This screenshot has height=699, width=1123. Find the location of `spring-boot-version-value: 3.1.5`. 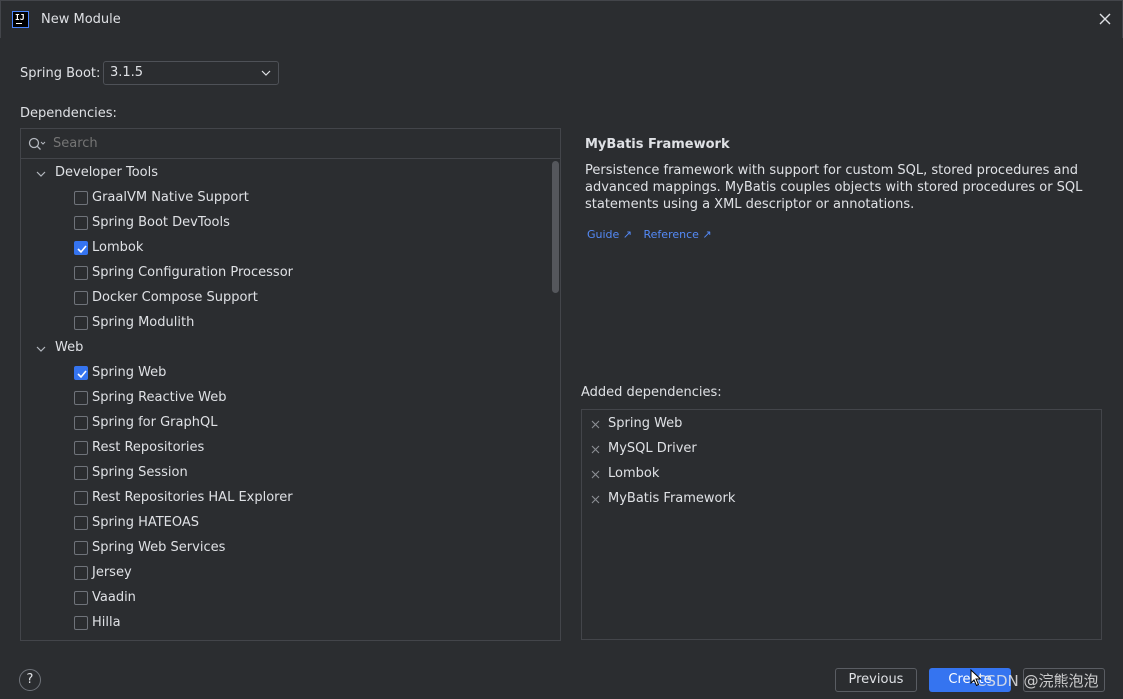

spring-boot-version-value: 3.1.5 is located at coordinates (127, 72).